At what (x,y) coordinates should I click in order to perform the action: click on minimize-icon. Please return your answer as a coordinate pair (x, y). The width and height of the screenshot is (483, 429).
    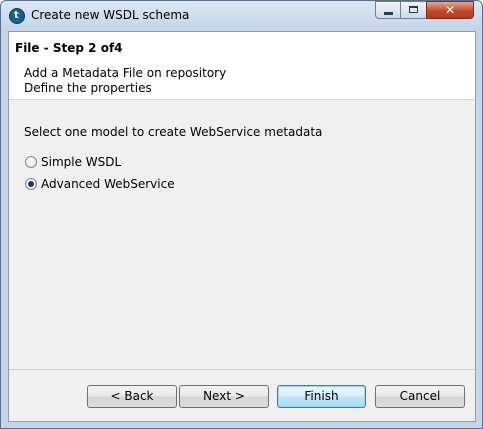
    Looking at the image, I should click on (388, 13).